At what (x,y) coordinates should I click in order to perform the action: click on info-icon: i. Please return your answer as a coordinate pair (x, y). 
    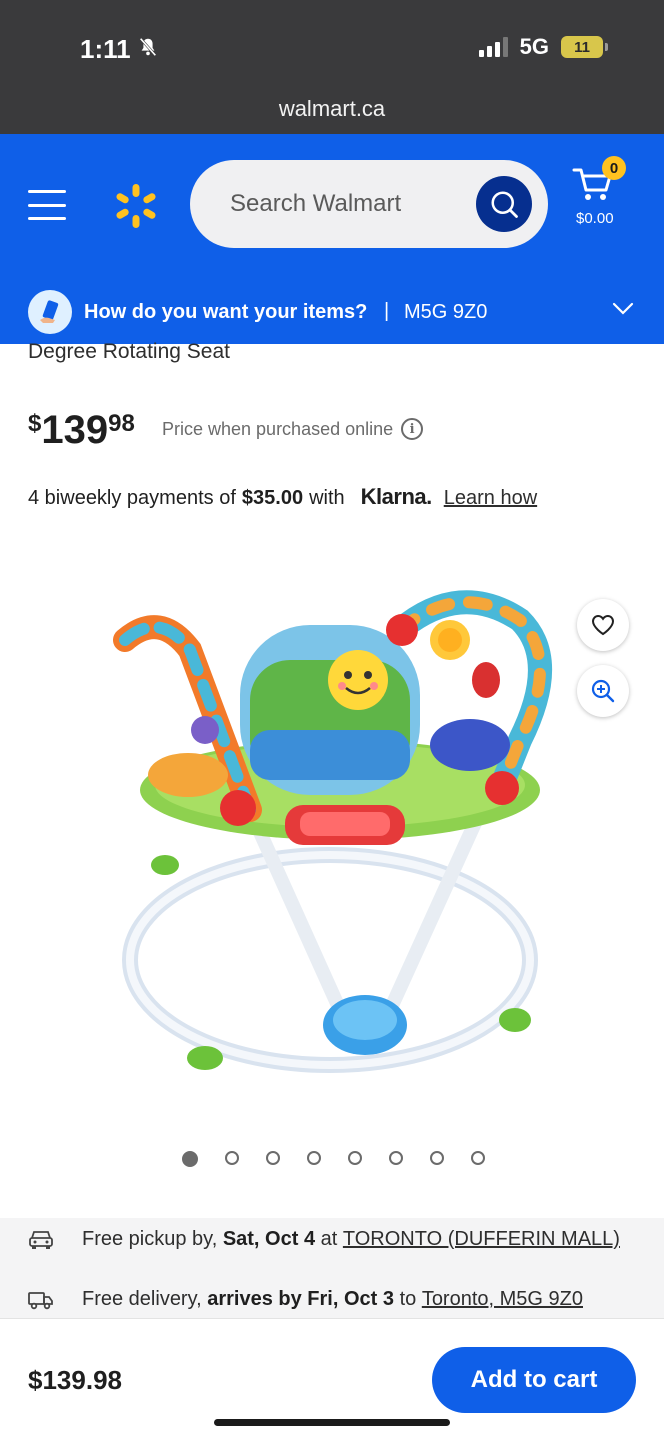
    Looking at the image, I should click on (412, 429).